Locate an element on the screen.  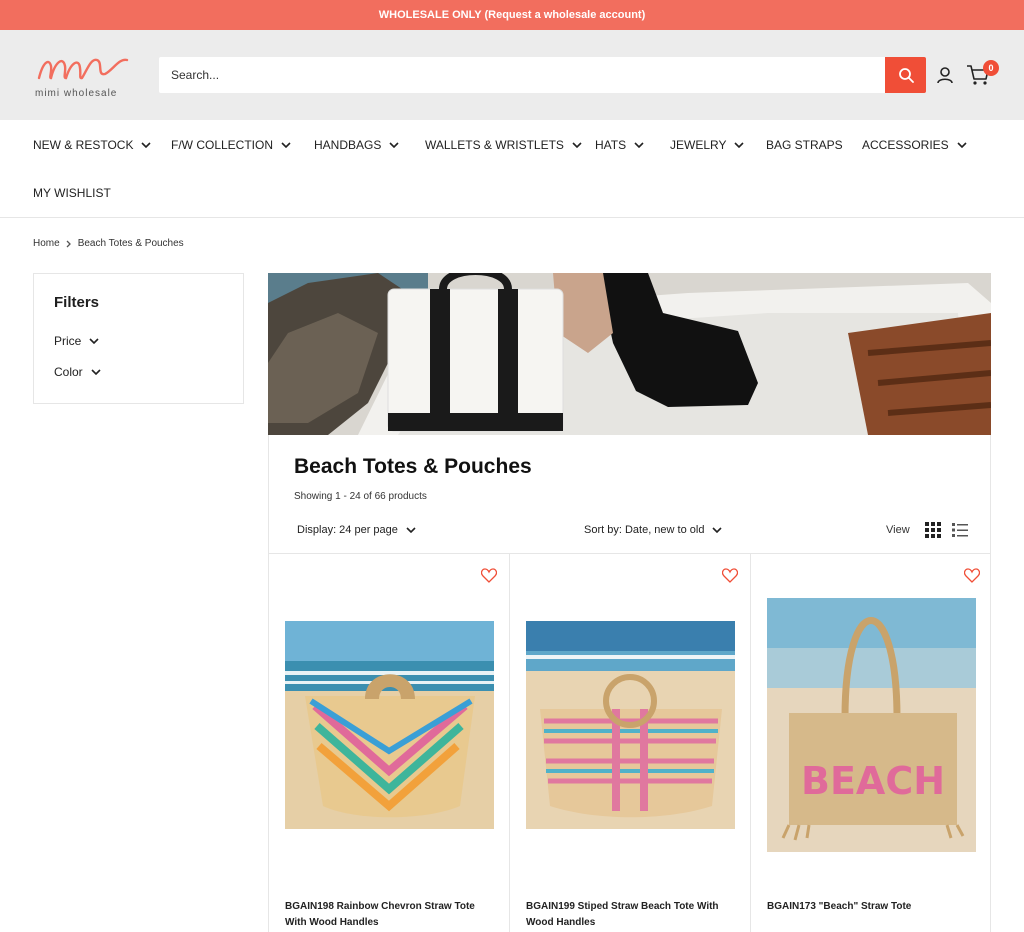
product-card: BEACH BGAIN173 "Beach" Straw Tote is located at coordinates (871, 743).